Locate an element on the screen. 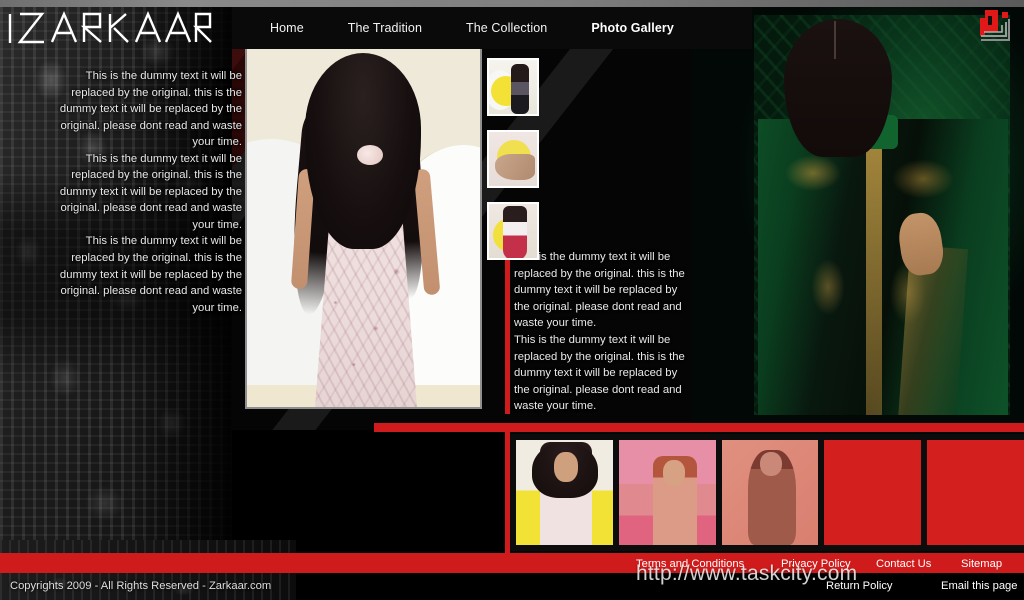  bottom-gallery-strip is located at coordinates (767, 492).